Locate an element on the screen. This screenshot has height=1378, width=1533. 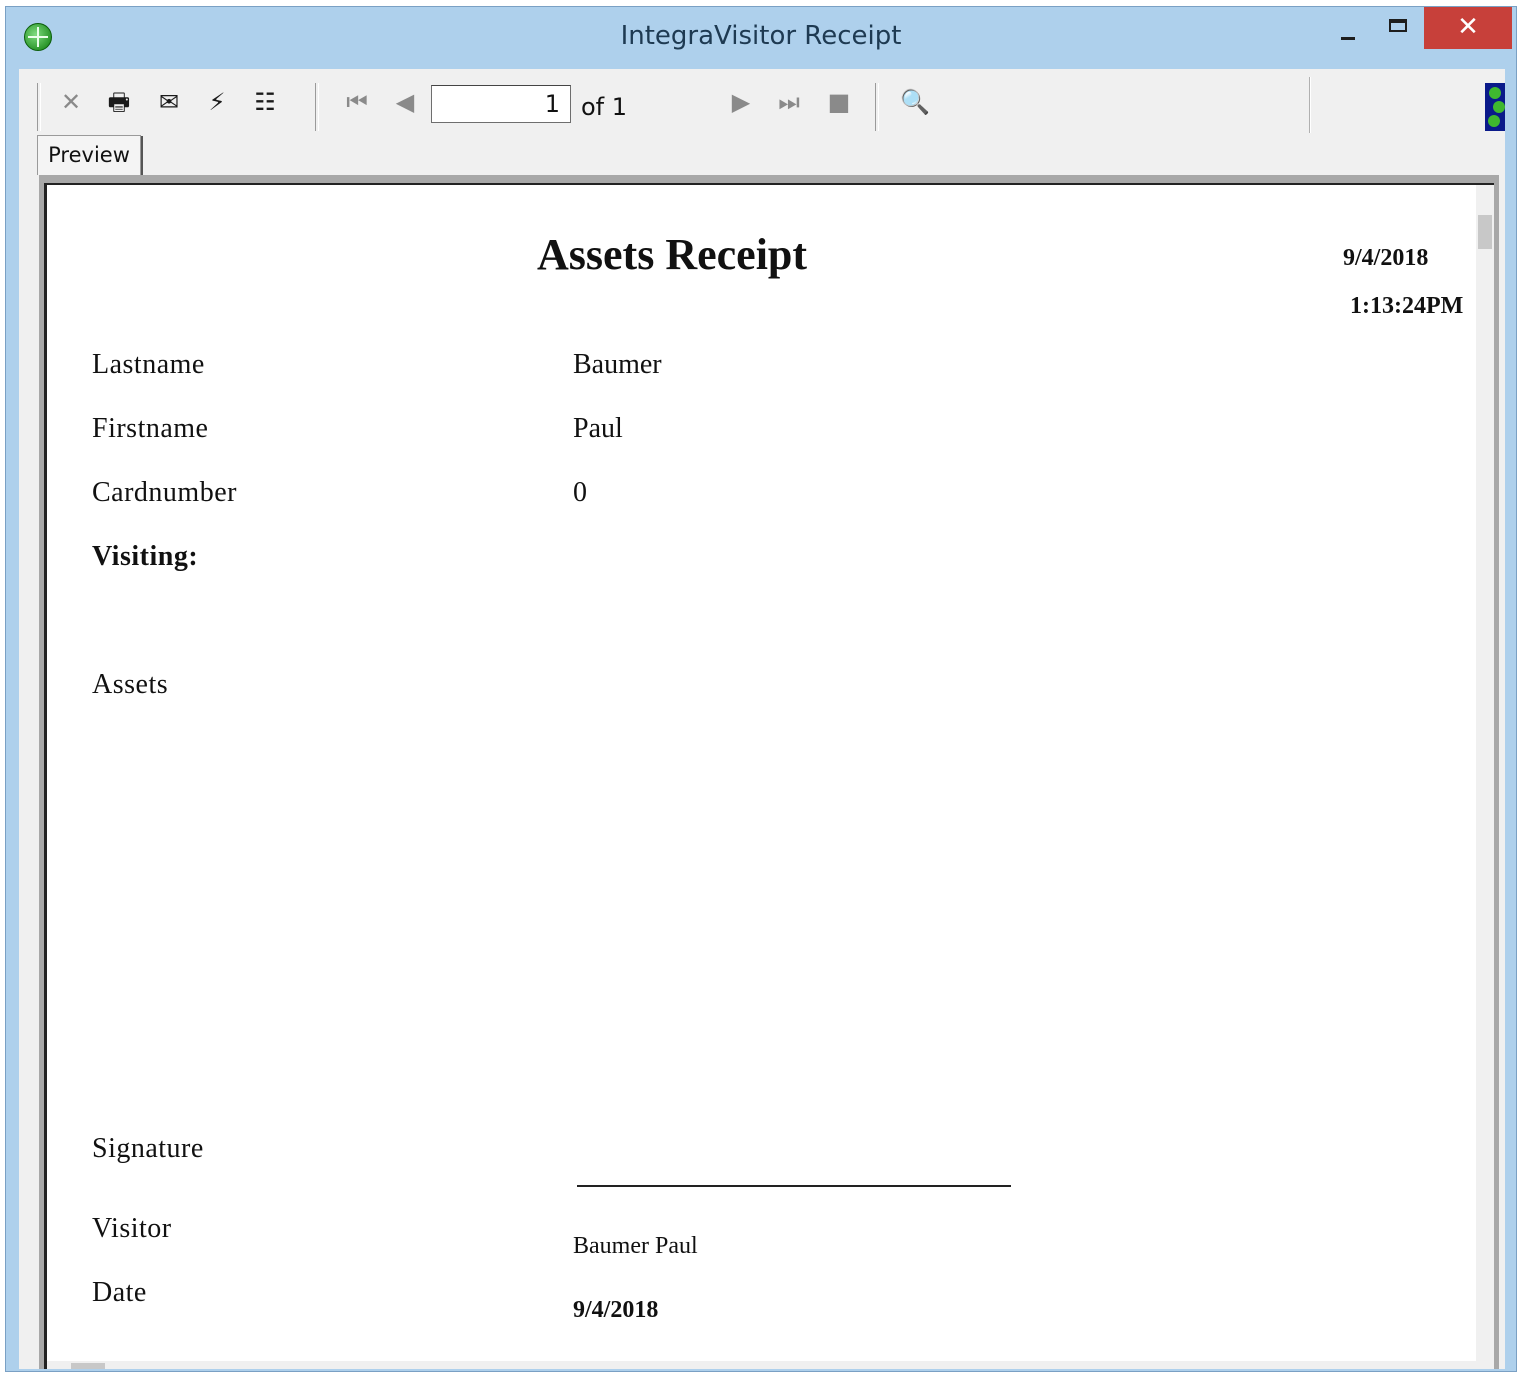
report-toolbar: ✕ 🖶 ✉ ⚡ ☷ ⏮ ◀ 1 of 1 ▶ ⏭ ■ 🔍 is located at coordinates (762, 102).